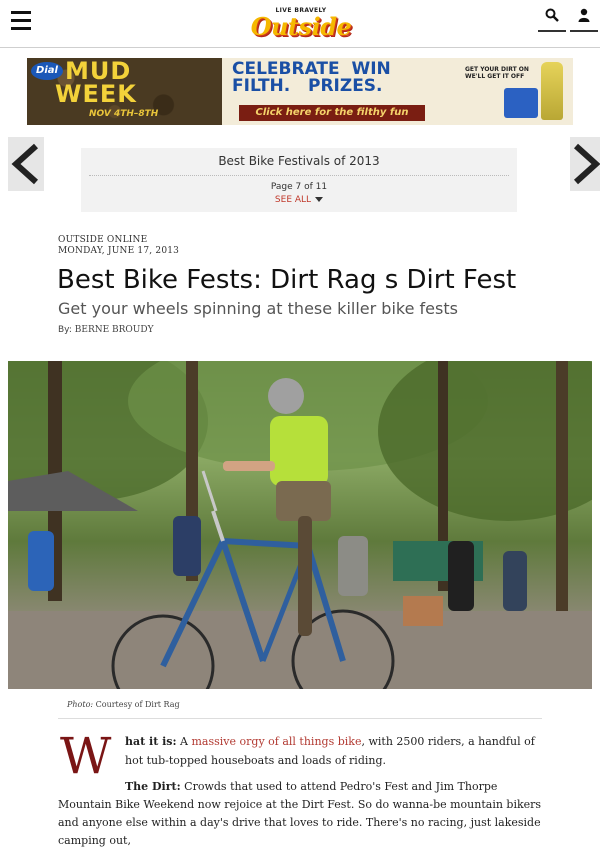 This screenshot has width=600, height=850. Describe the element at coordinates (332, 113) in the screenshot. I see `ad-cta-button: Click here for the filthy fun` at that location.